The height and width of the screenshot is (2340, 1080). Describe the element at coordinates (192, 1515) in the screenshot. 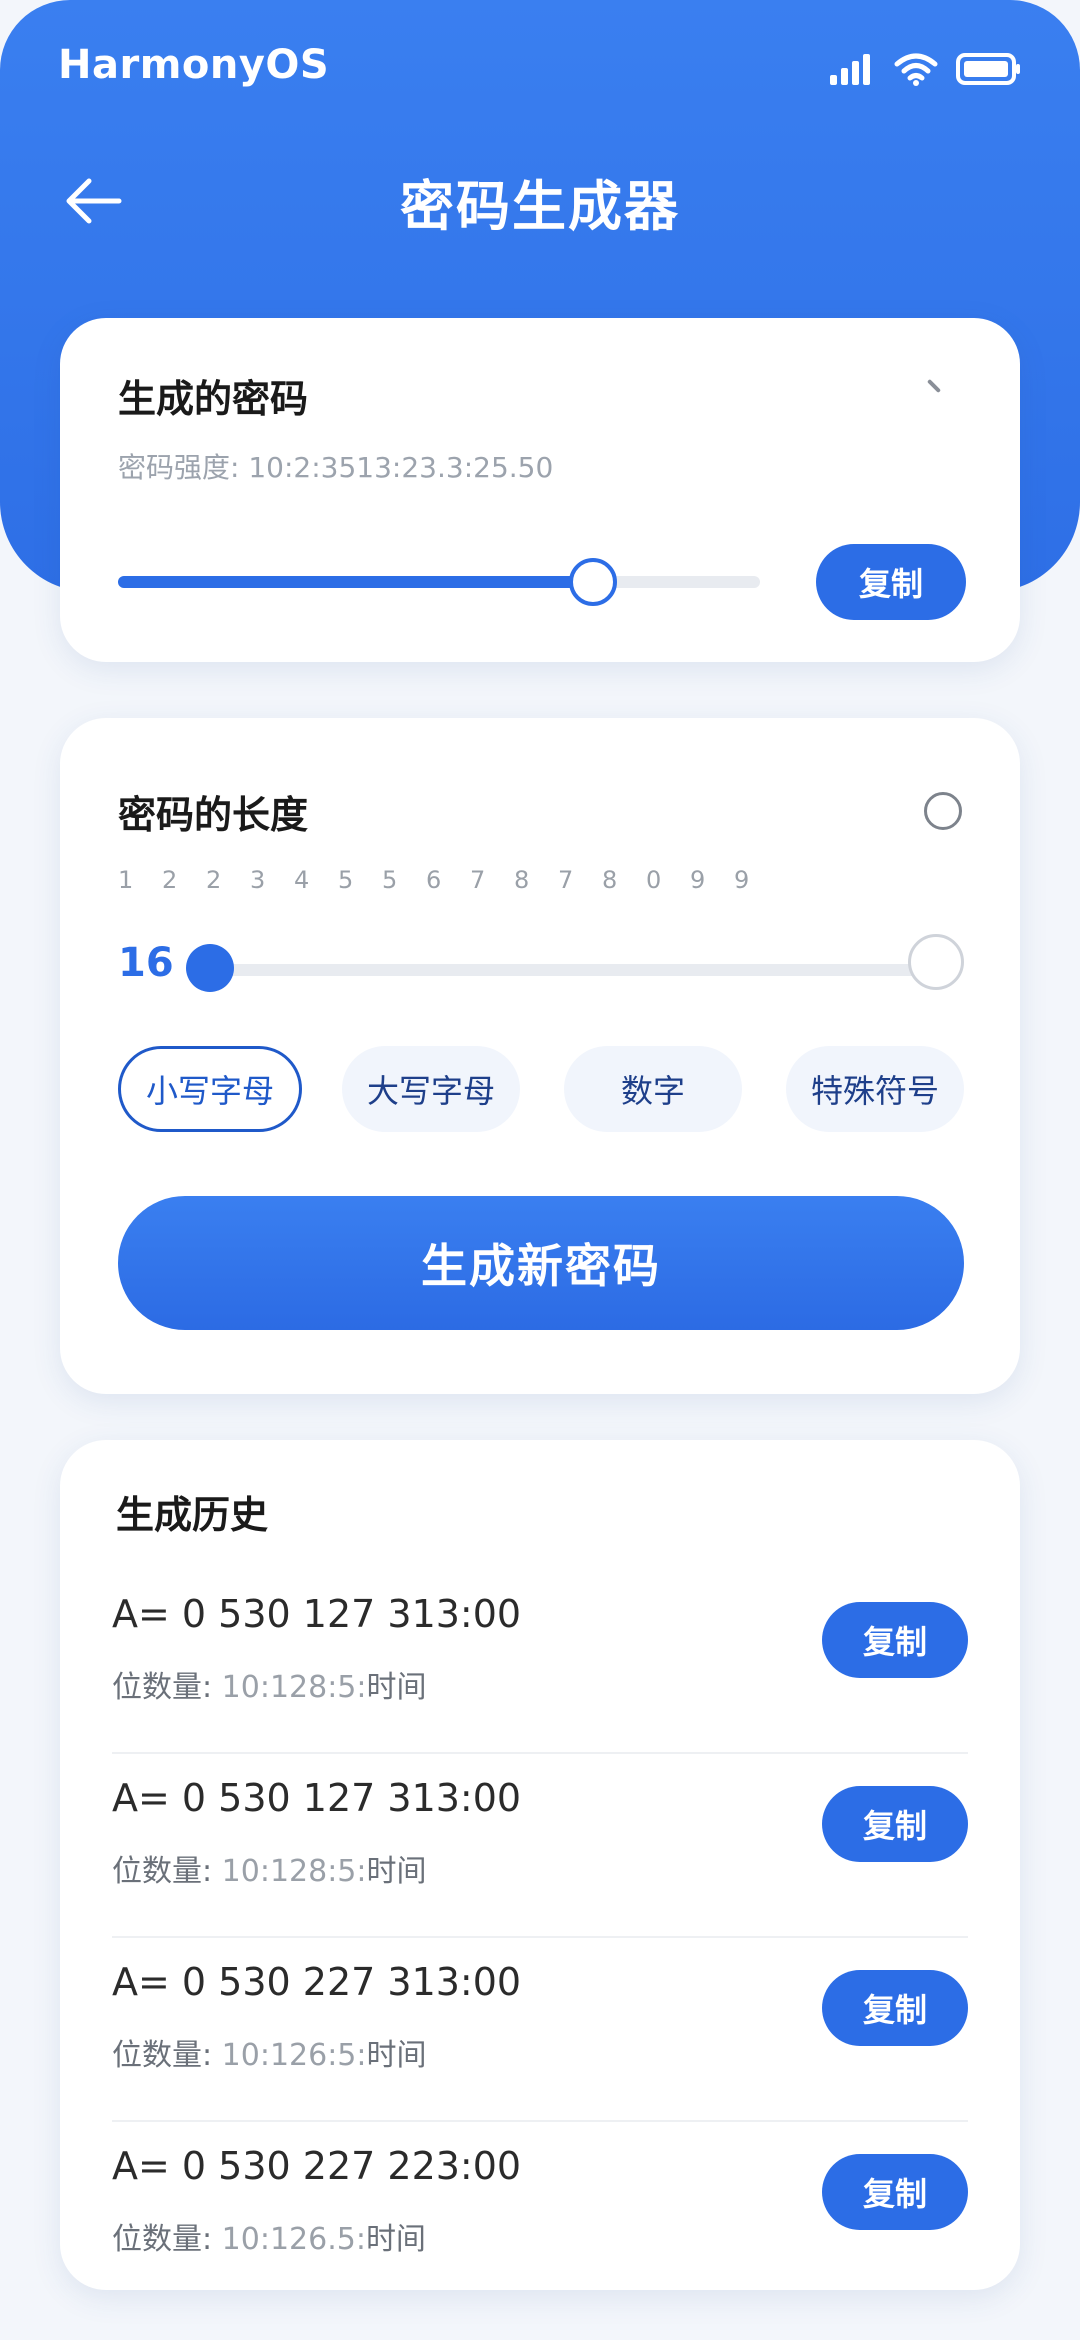

I see `history-title: 生成历史` at that location.